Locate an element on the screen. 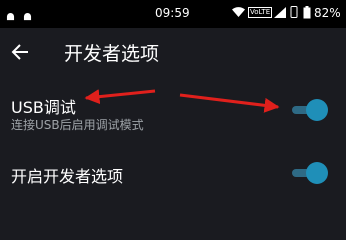  battery-icon is located at coordinates (307, 12).